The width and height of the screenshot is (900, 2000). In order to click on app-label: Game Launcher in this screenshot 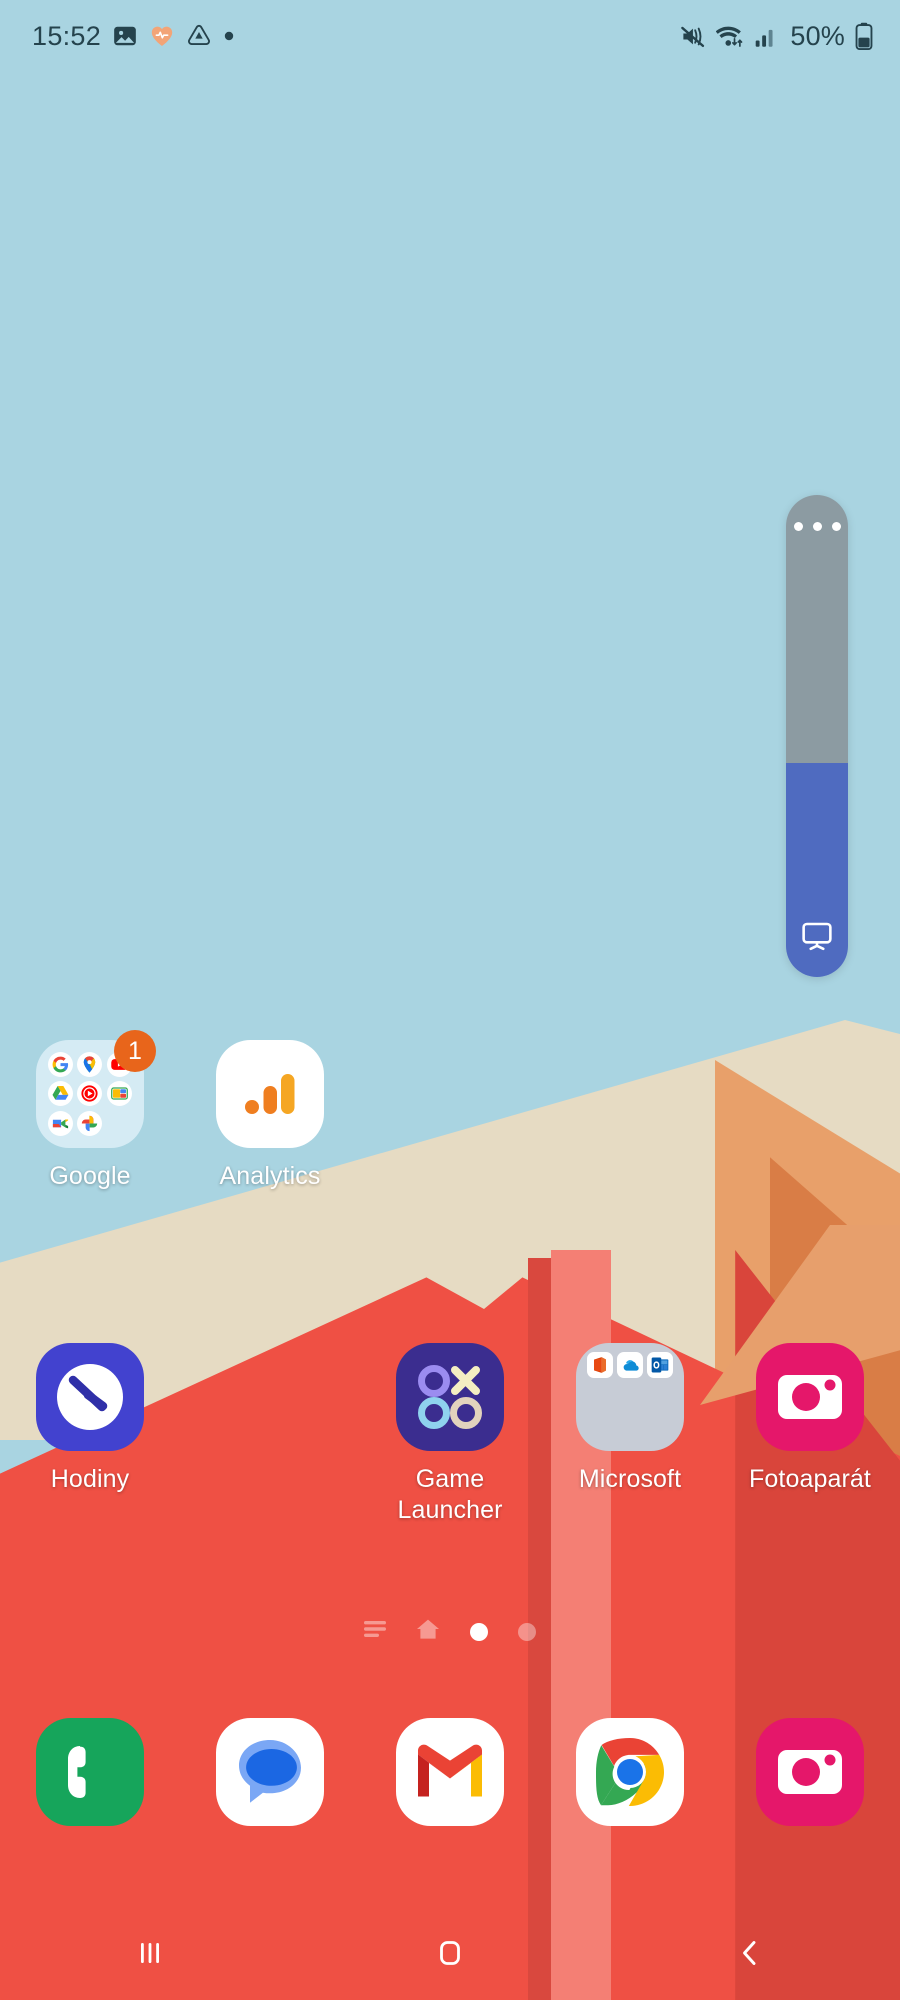, I will do `click(450, 1495)`.